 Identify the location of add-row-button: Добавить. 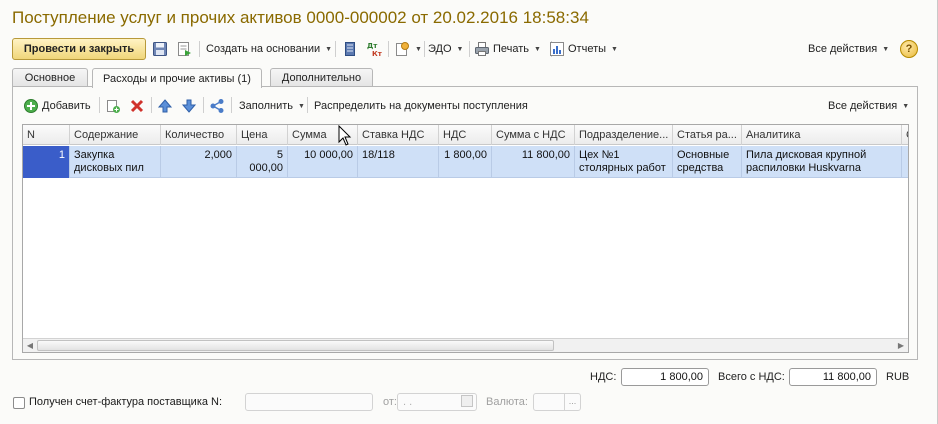
(57, 106).